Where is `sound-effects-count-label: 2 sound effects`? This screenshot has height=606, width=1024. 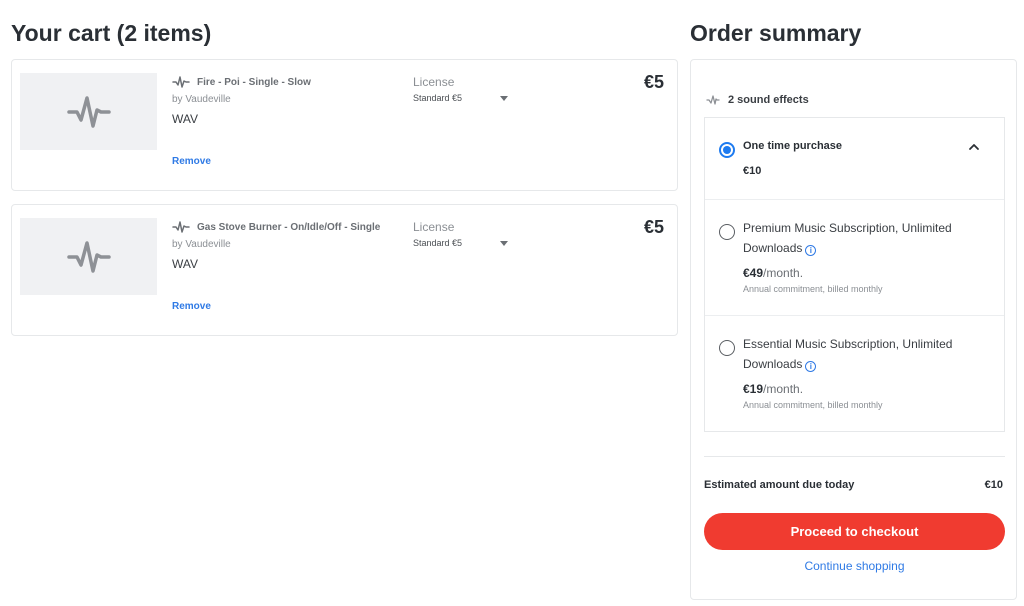 sound-effects-count-label: 2 sound effects is located at coordinates (768, 100).